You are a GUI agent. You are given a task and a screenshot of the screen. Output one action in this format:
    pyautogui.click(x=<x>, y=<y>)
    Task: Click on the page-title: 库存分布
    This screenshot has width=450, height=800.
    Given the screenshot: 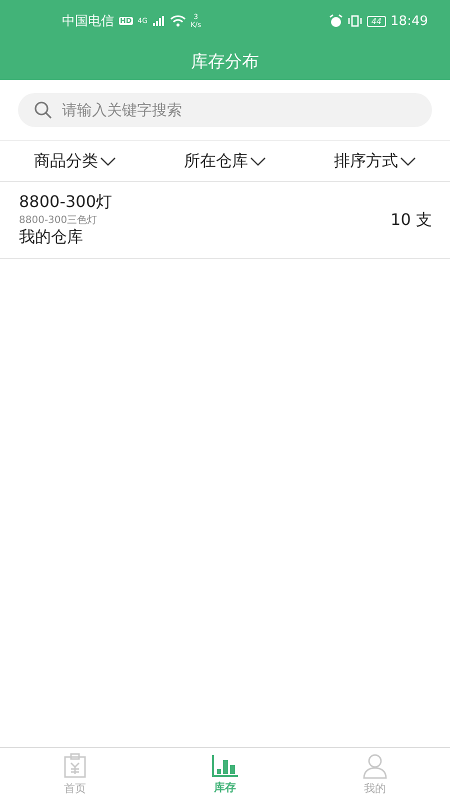 What is the action you would take?
    pyautogui.click(x=225, y=61)
    